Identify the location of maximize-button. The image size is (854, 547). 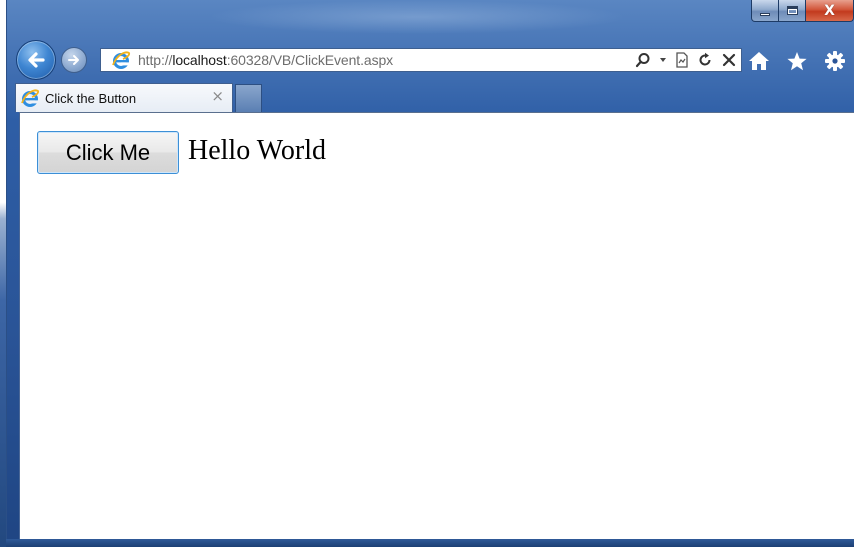
(792, 11).